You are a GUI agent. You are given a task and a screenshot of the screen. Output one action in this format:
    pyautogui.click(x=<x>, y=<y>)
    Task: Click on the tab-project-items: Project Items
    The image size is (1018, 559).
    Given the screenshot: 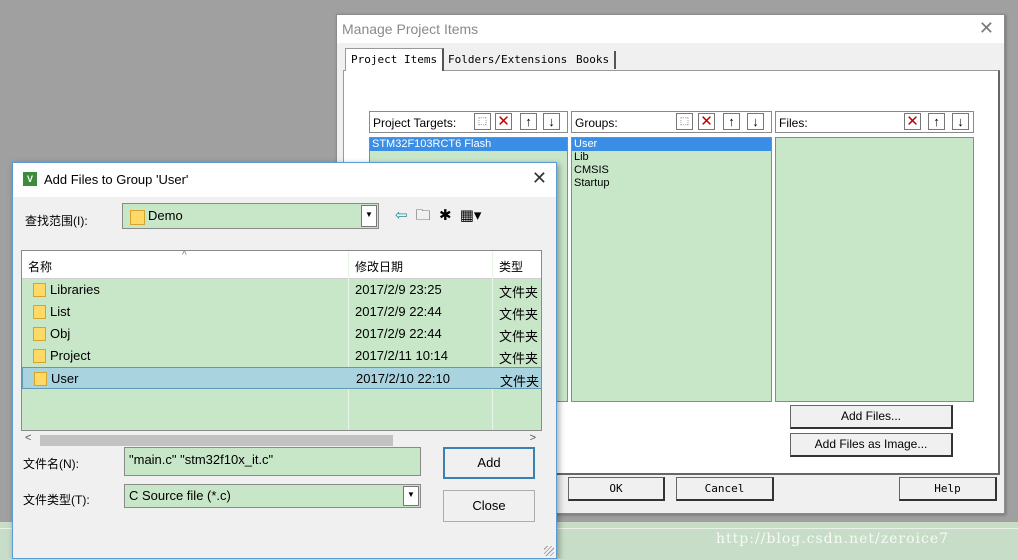 What is the action you would take?
    pyautogui.click(x=395, y=59)
    